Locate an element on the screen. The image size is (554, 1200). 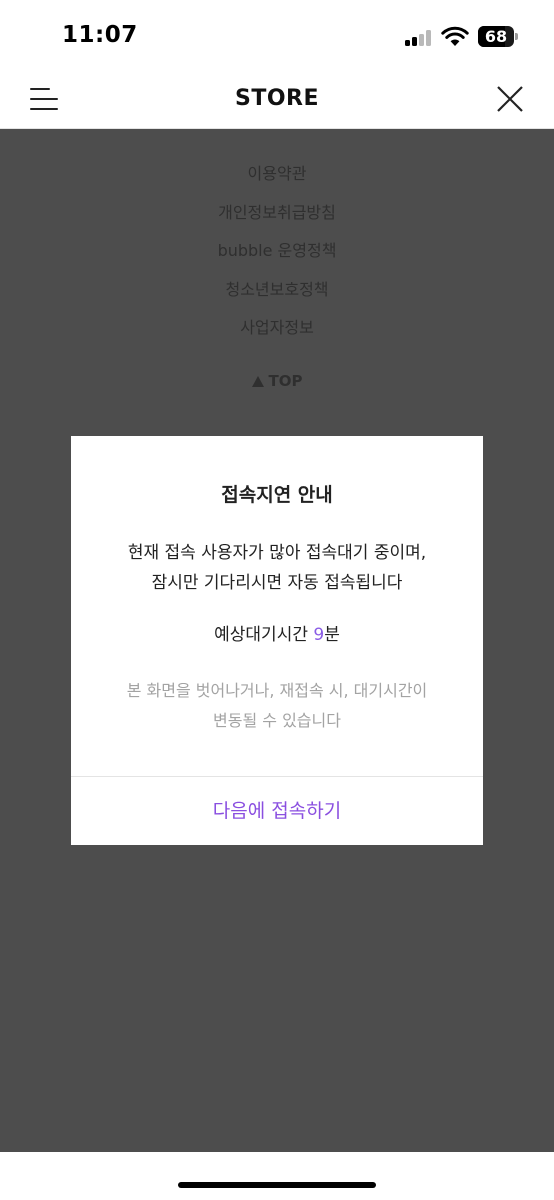
dialog-message-line2: 잠시만 기다리시면 자동 접속됩니다 is located at coordinates (277, 583).